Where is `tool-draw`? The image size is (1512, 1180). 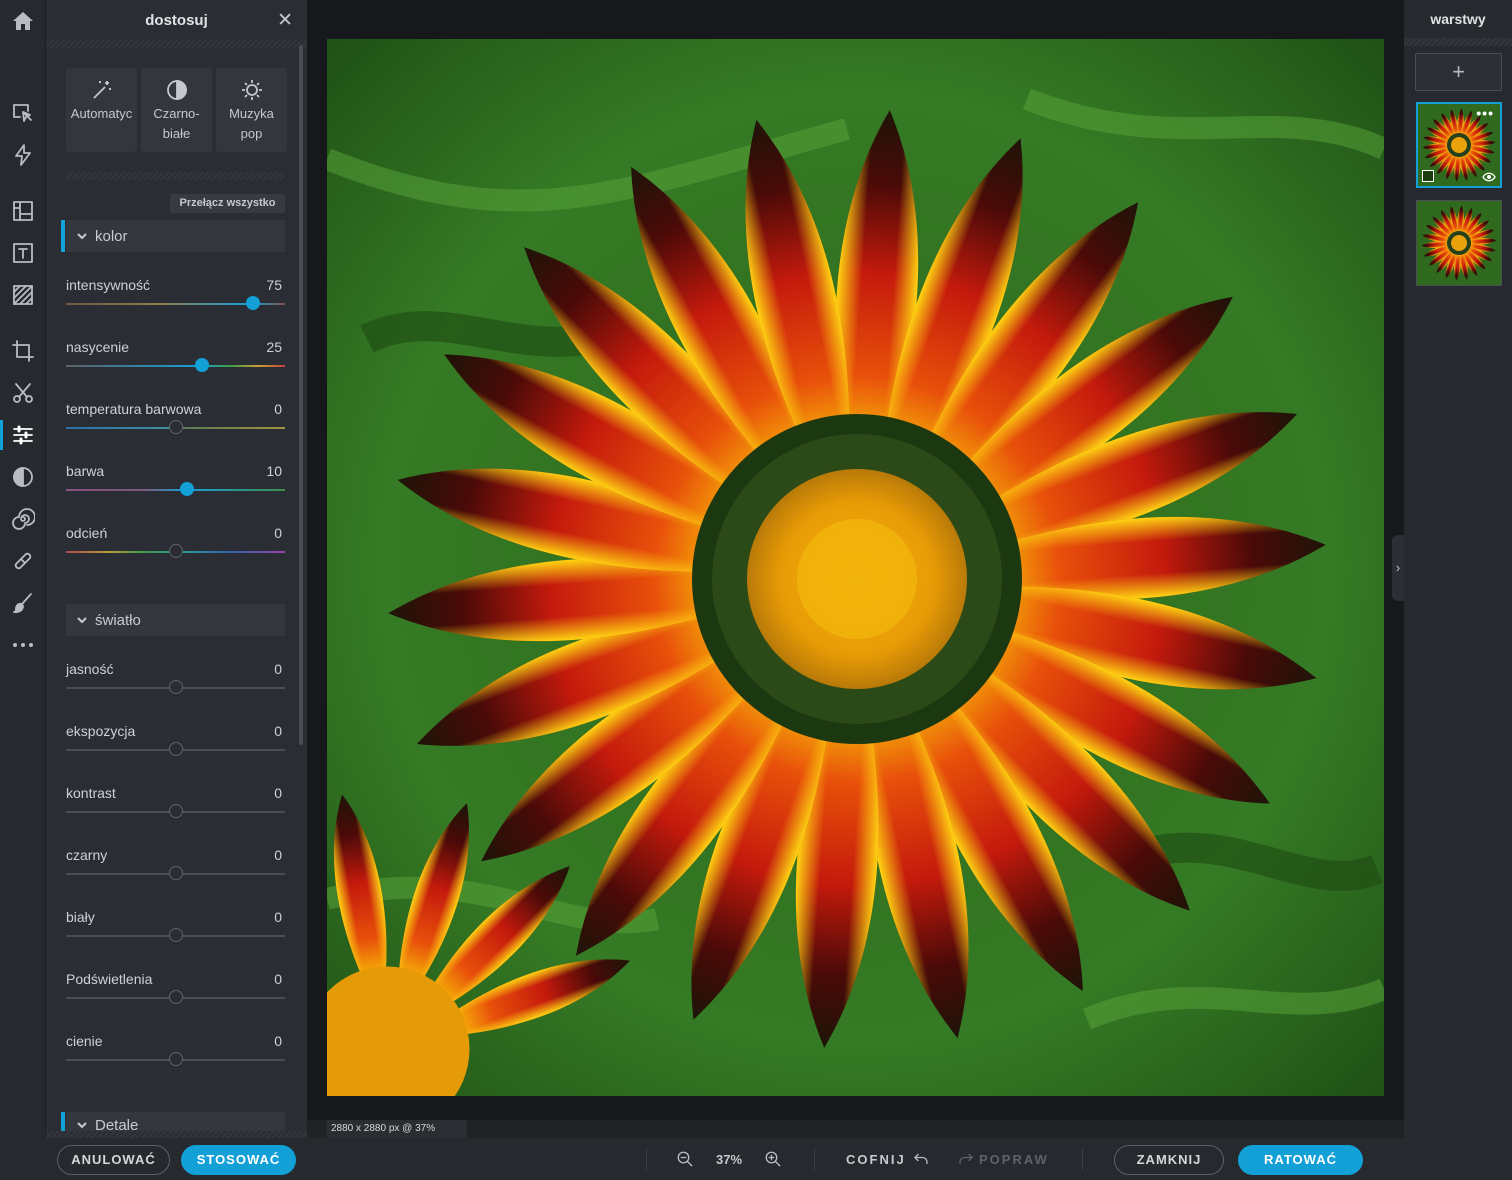 tool-draw is located at coordinates (23, 603).